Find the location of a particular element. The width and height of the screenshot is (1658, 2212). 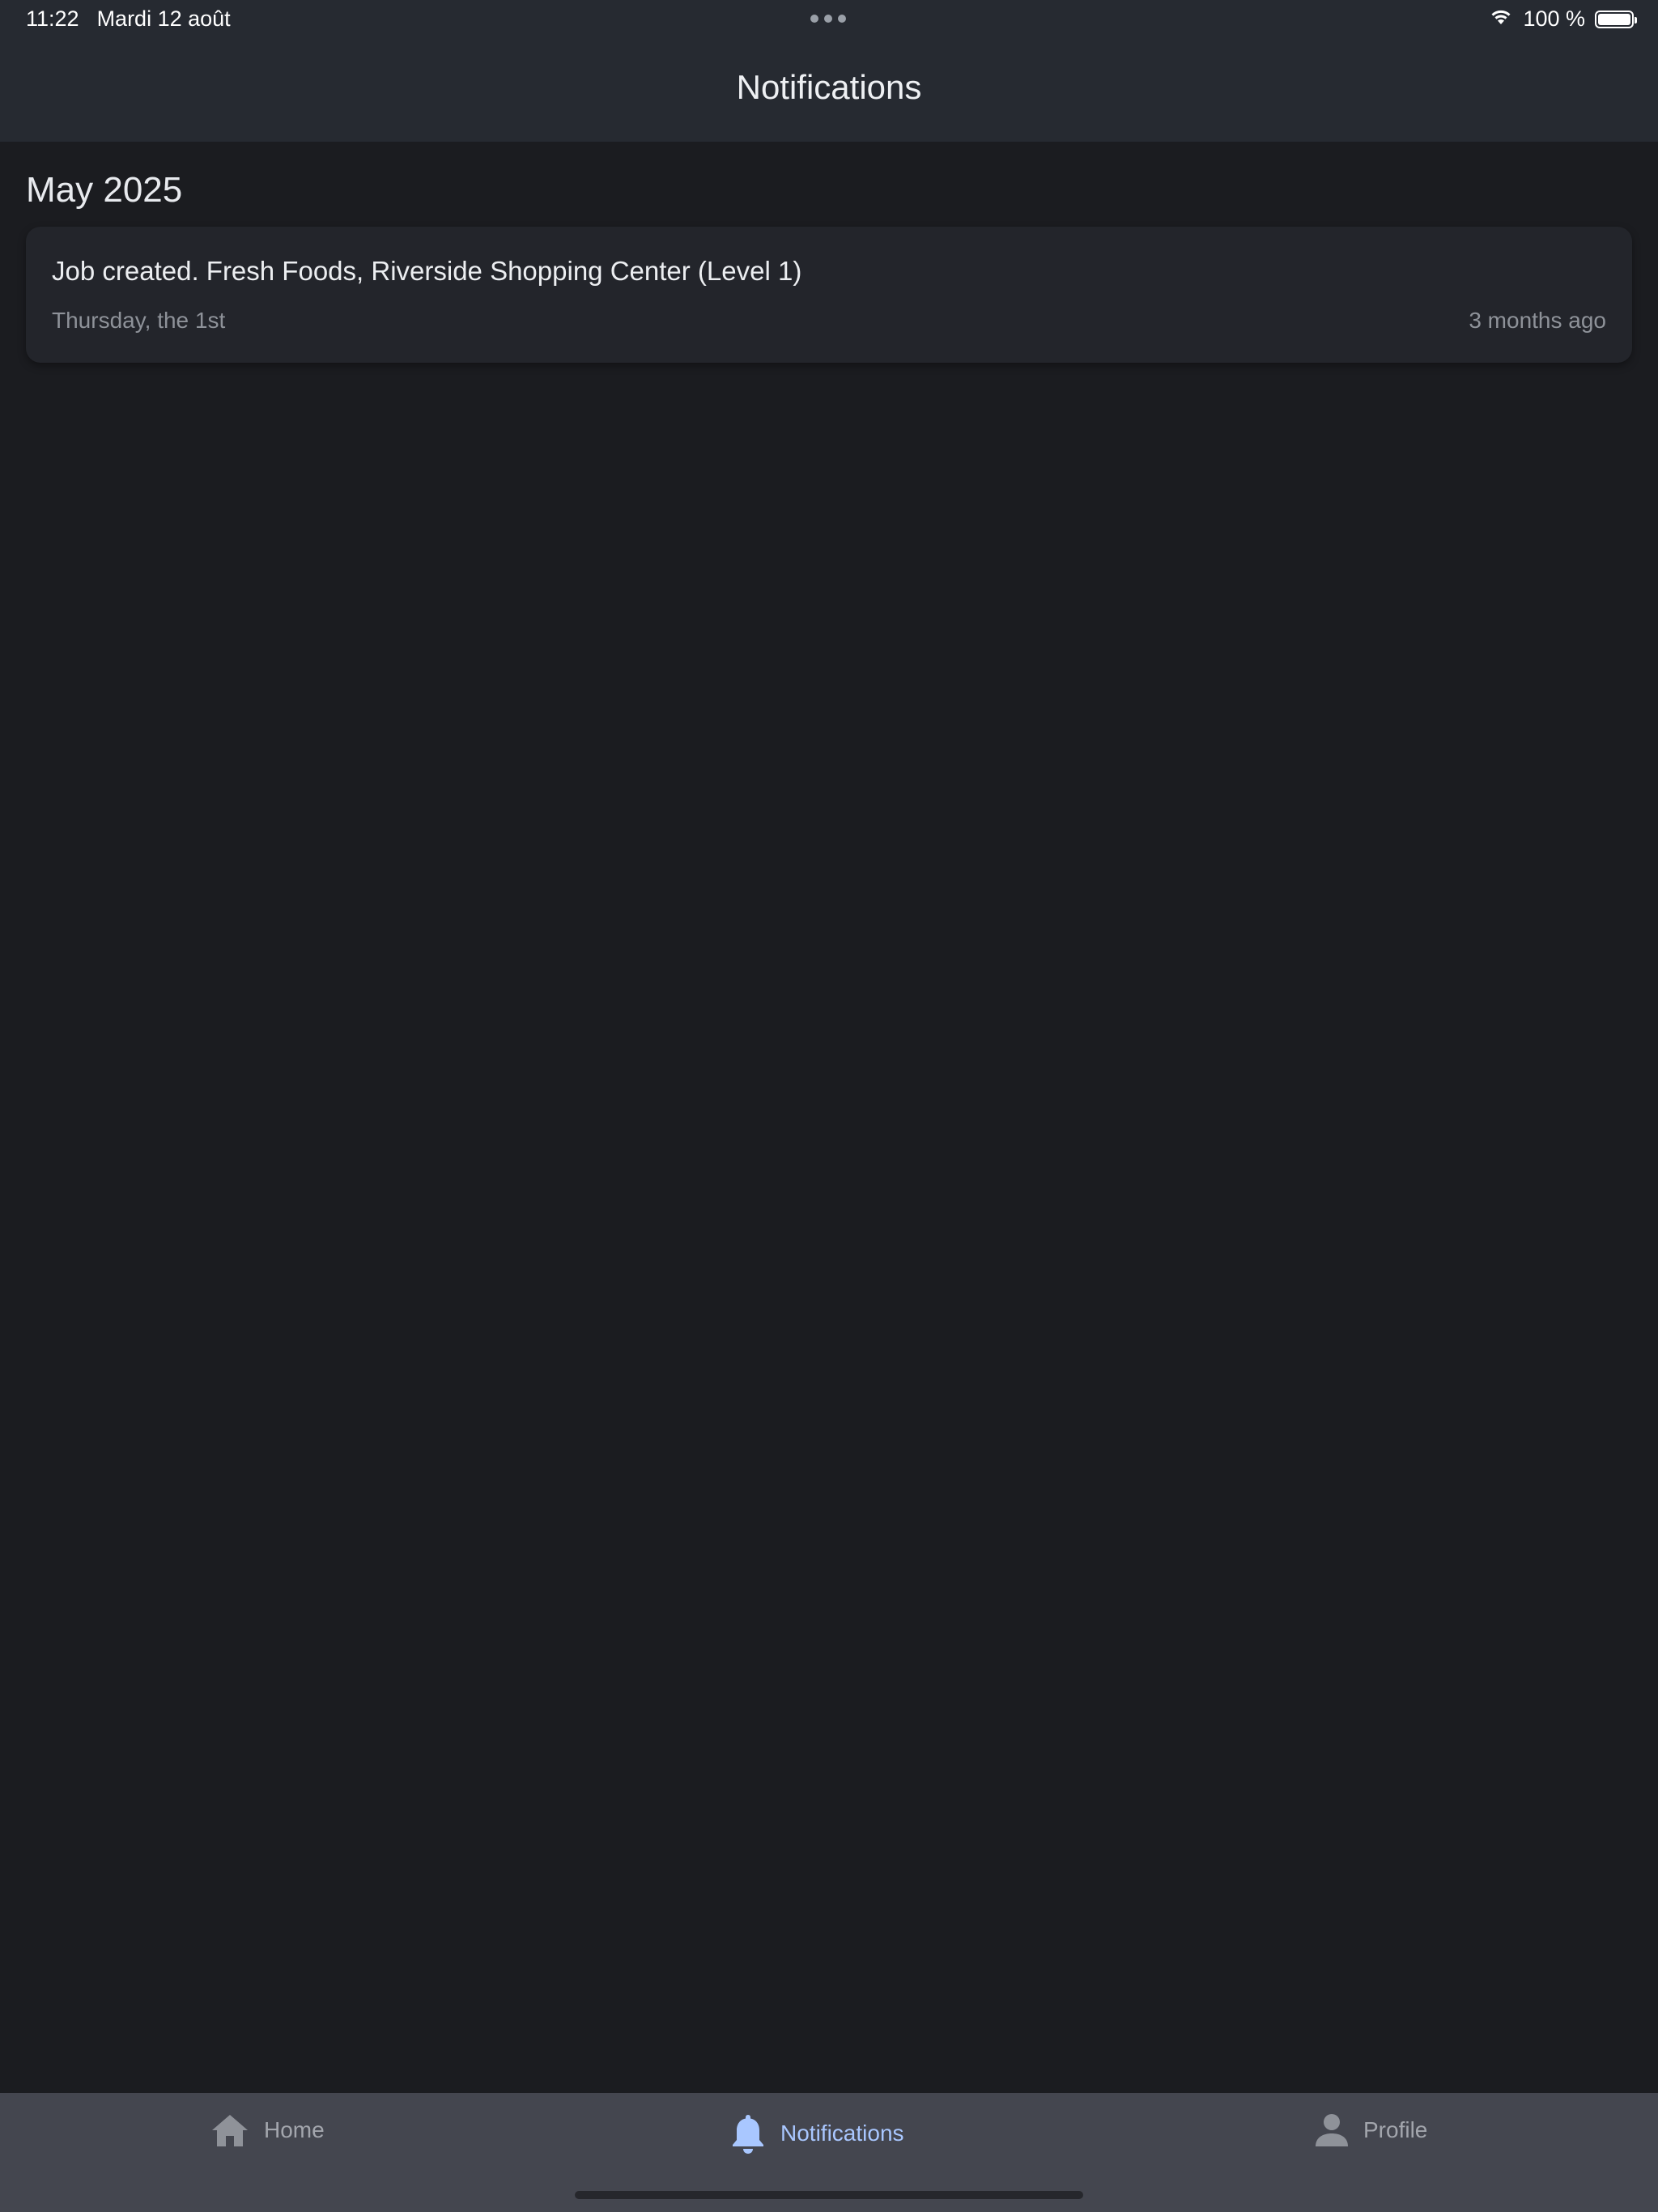

battery-icon is located at coordinates (1616, 19).